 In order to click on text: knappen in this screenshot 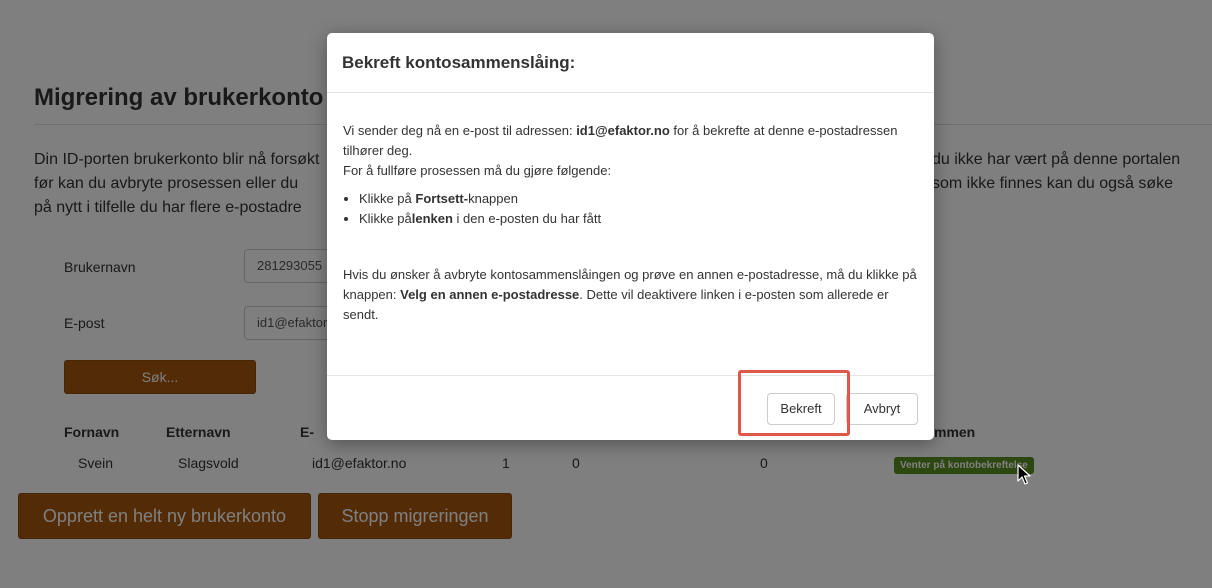, I will do `click(493, 198)`.